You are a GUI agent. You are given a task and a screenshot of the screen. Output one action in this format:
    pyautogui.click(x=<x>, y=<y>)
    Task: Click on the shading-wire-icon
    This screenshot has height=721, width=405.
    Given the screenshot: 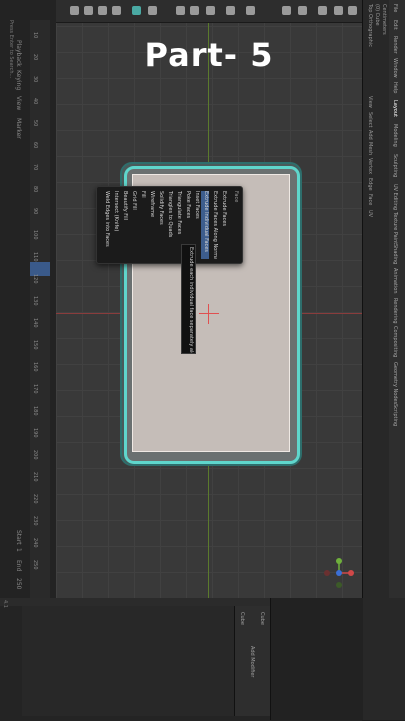 What is the action you would take?
    pyautogui.click(x=338, y=10)
    